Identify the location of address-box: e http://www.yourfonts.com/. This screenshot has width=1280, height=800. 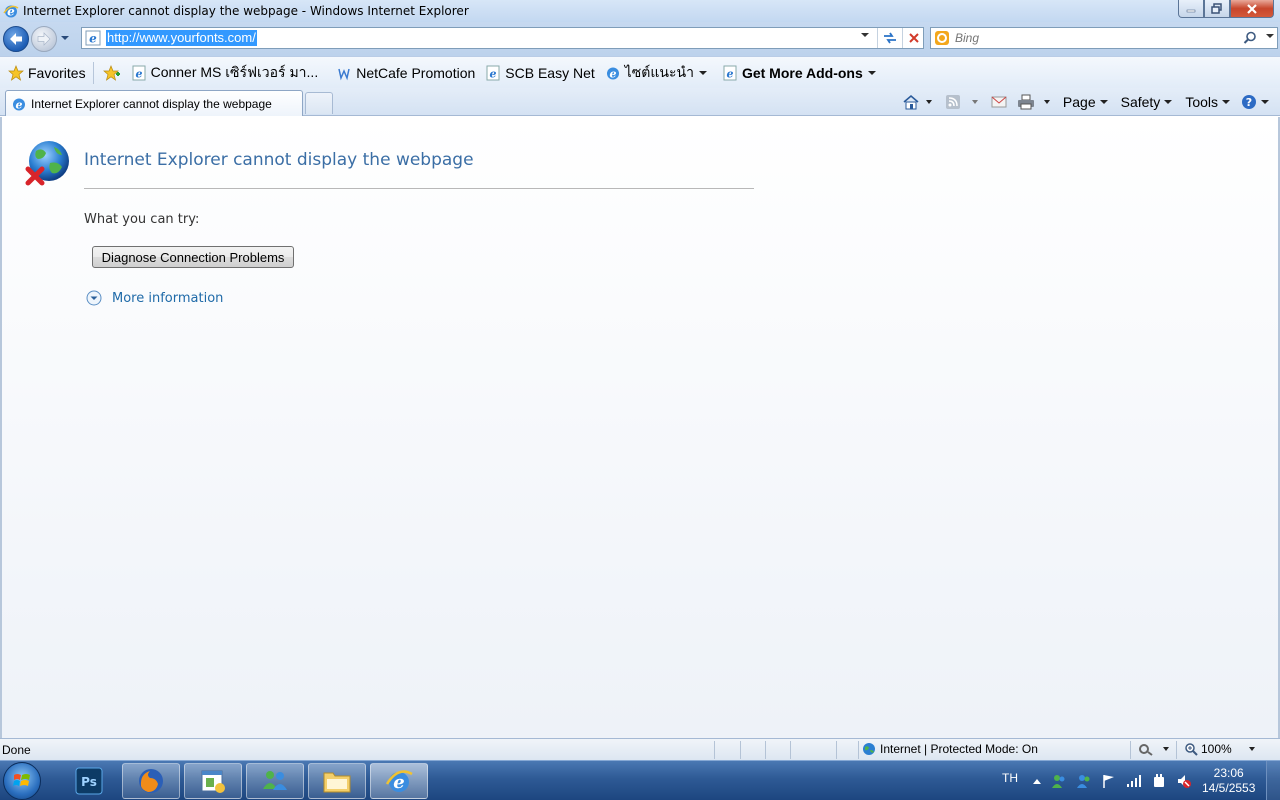
(502, 38).